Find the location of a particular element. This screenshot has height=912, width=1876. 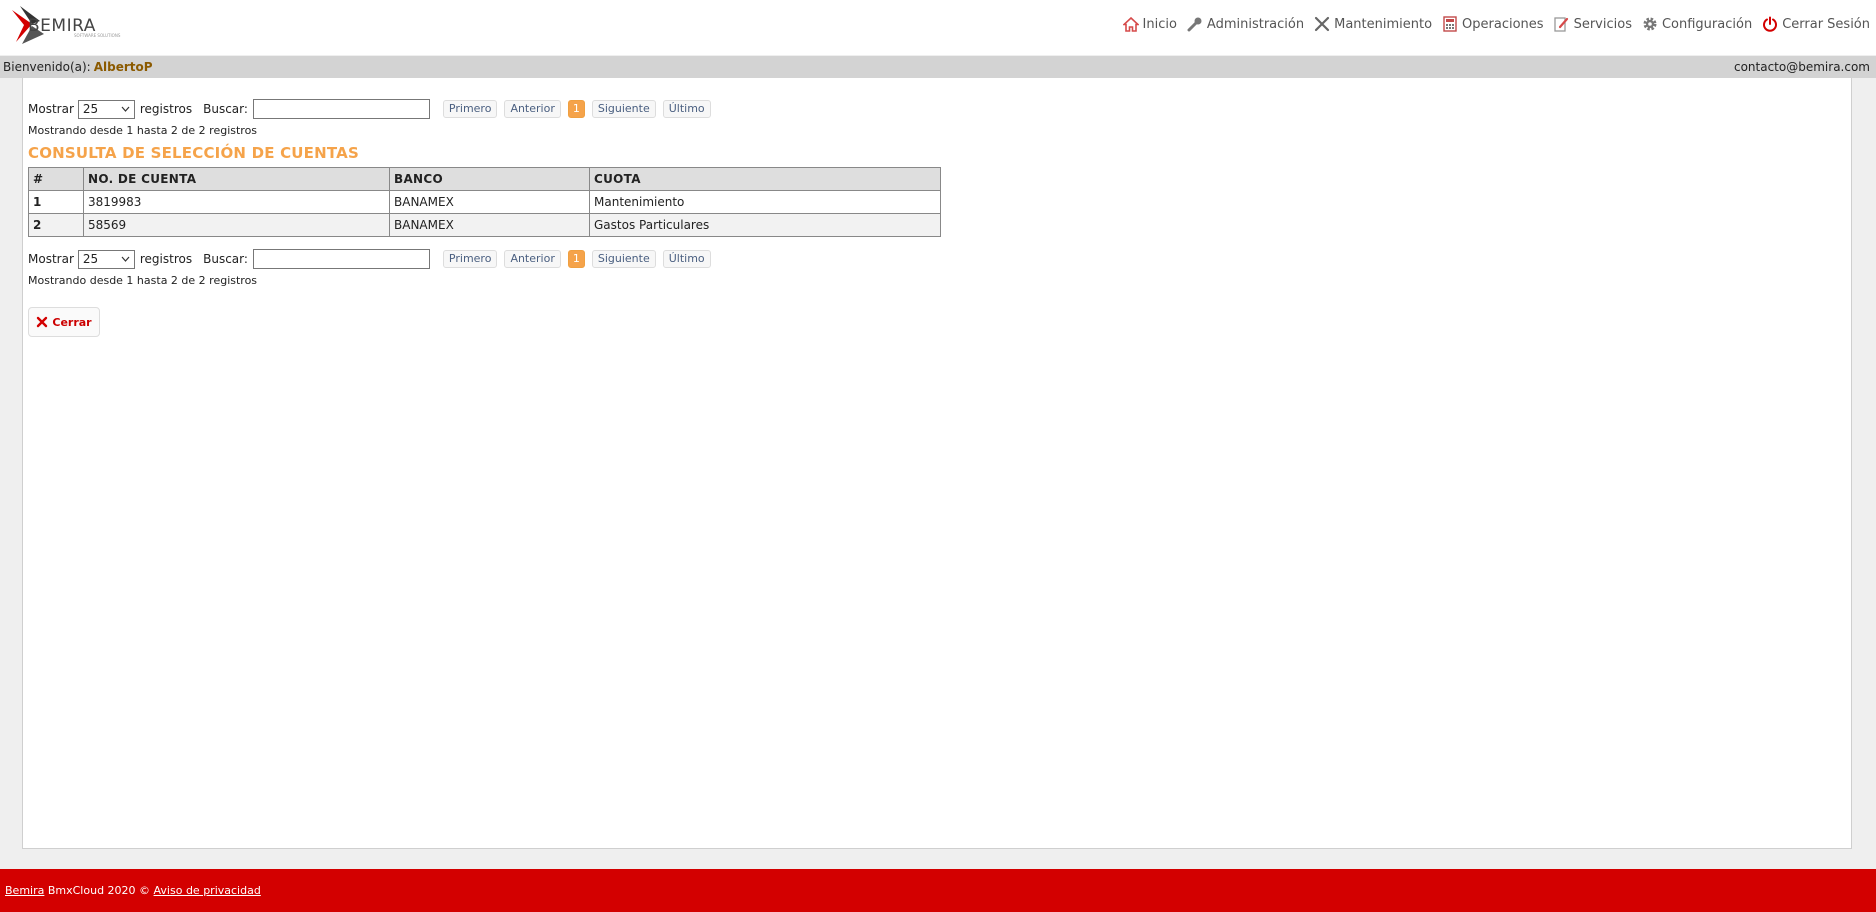

svg-text: SOFTWARE SOLUTIONS is located at coordinates (97, 35).